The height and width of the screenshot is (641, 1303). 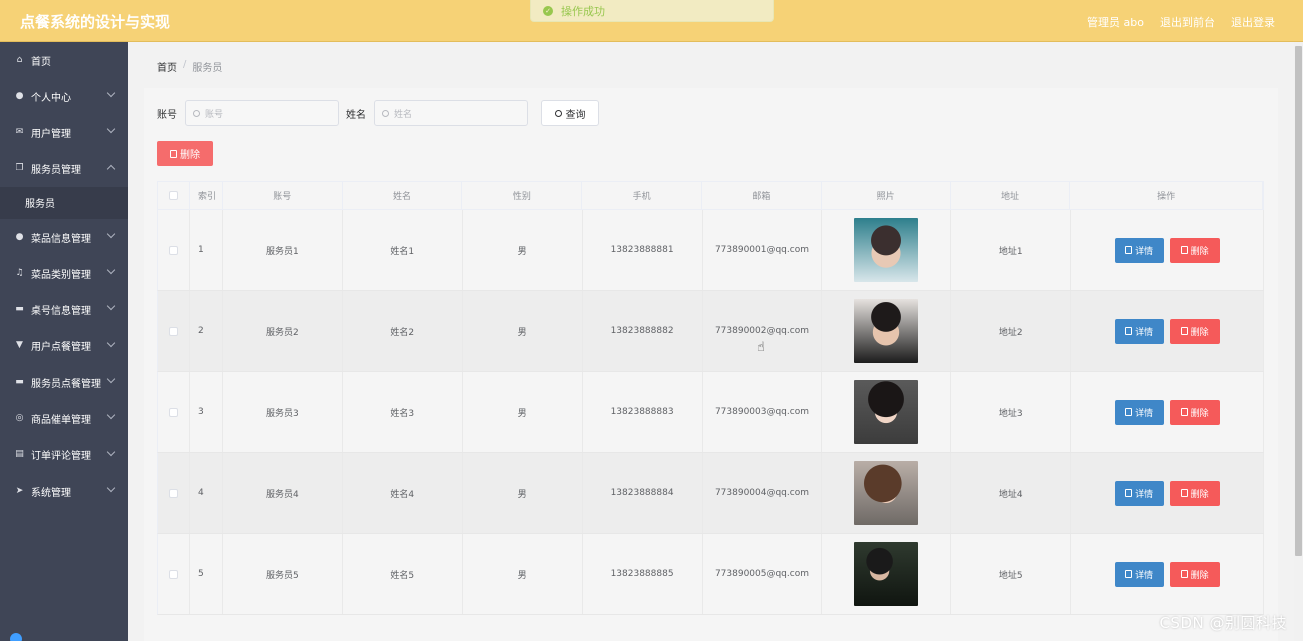 I want to click on search-form: 账号 账号 姓名 姓名 查询, so click(x=378, y=113).